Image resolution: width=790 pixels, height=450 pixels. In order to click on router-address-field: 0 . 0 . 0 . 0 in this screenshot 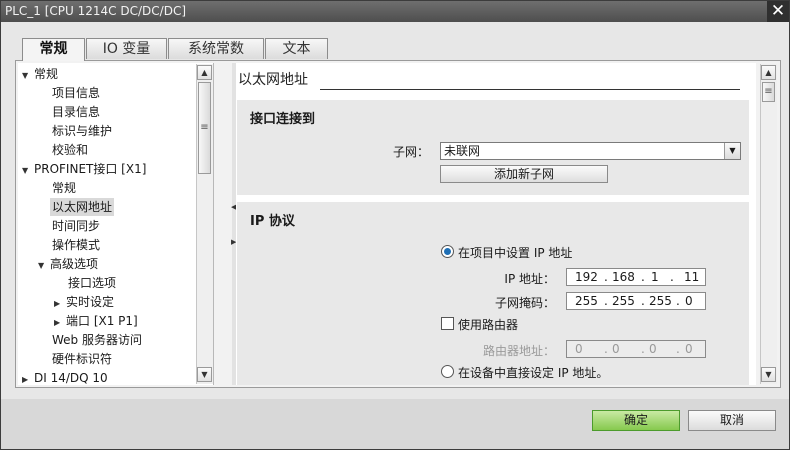, I will do `click(636, 349)`.